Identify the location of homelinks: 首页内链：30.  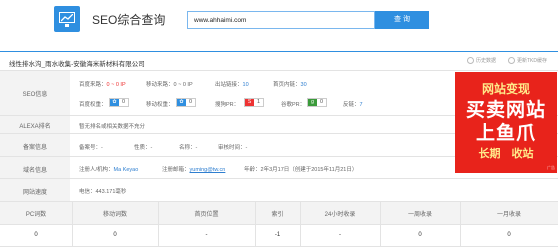
(290, 84).